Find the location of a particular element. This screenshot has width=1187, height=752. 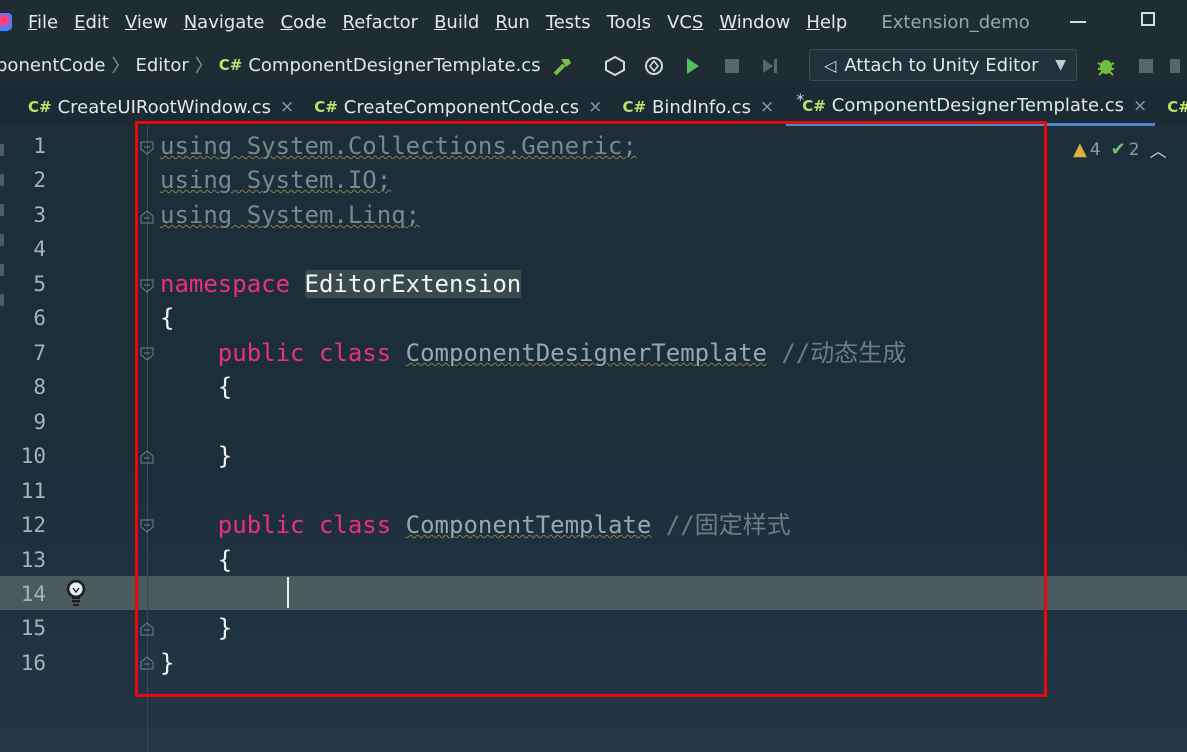

attach-to-unity-button: ◁ Attach to Unity Editor ▼ is located at coordinates (943, 65).